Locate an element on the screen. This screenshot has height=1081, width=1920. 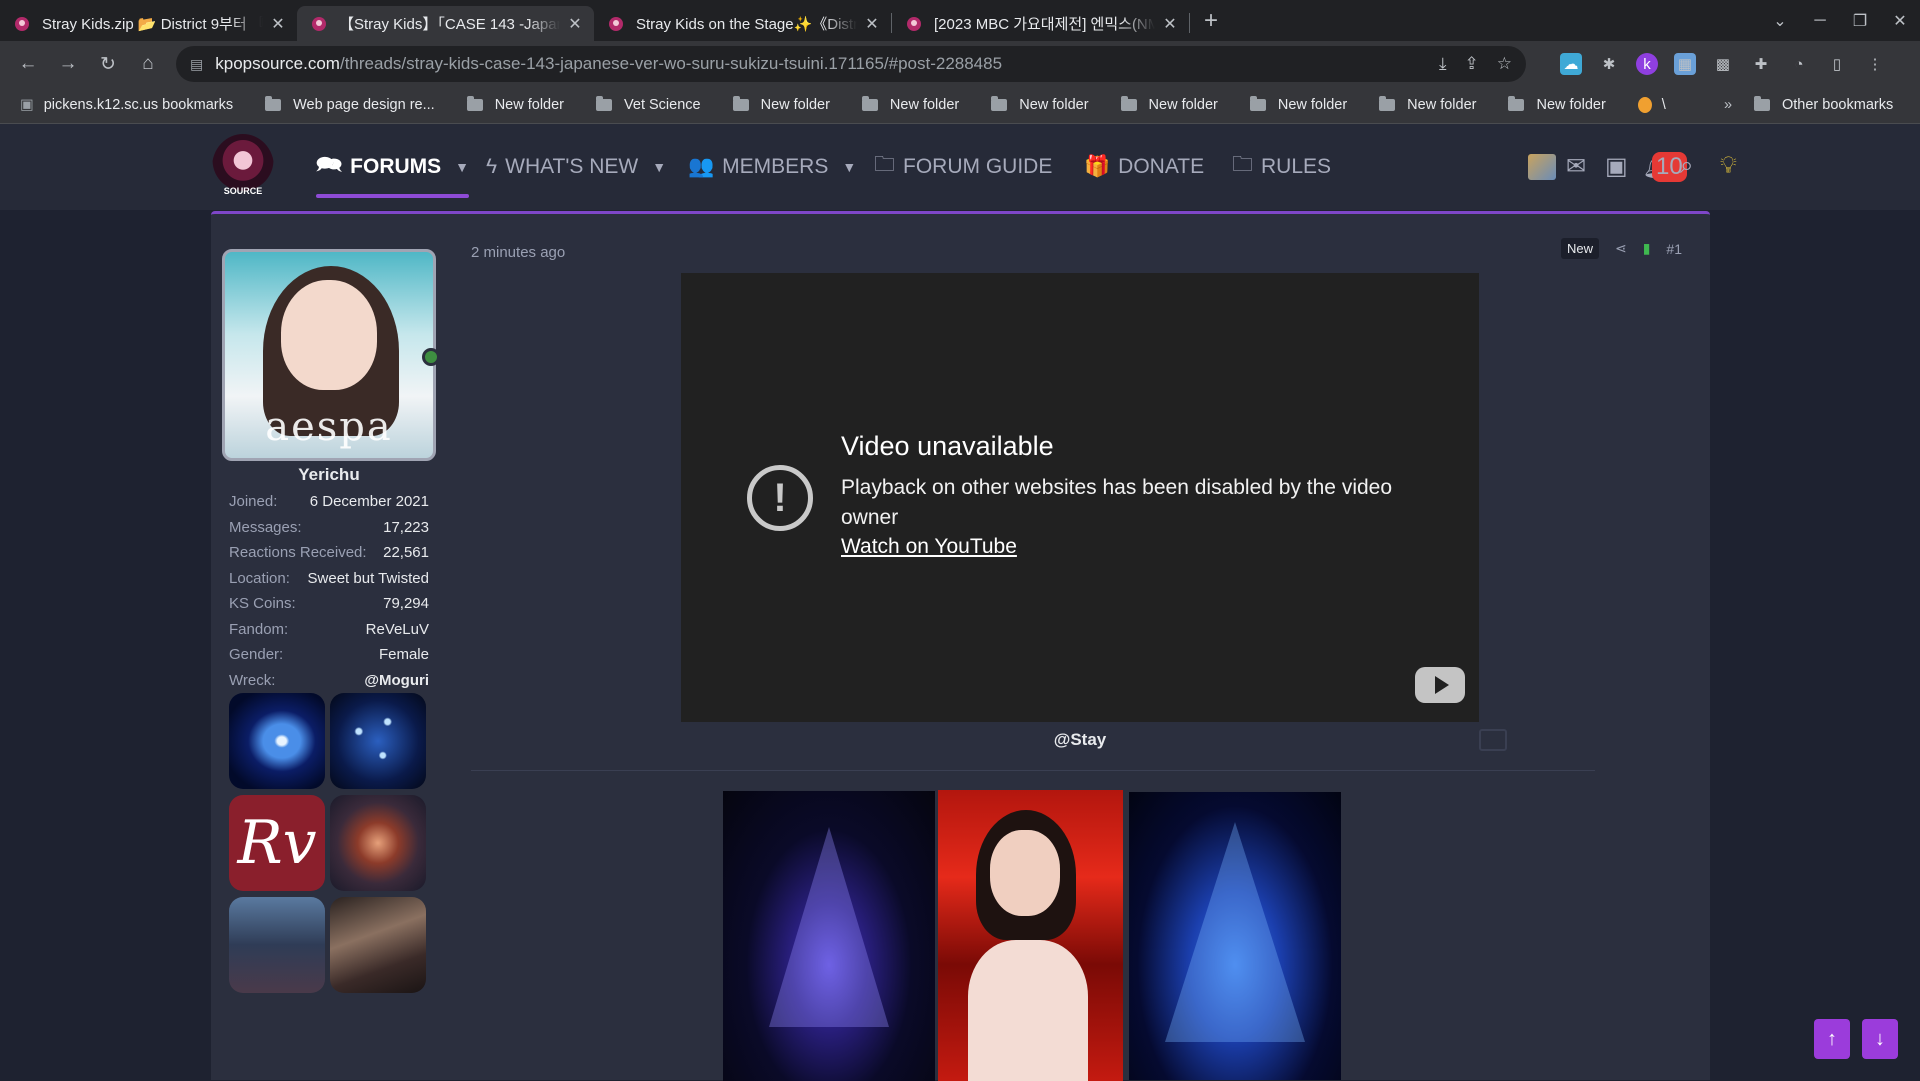
restore-icon: ❐ is located at coordinates (1860, 21).